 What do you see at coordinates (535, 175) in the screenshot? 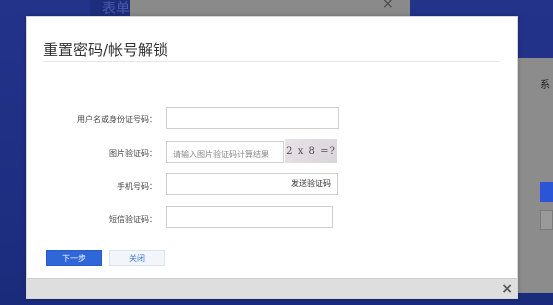
I see `background-side-panel` at bounding box center [535, 175].